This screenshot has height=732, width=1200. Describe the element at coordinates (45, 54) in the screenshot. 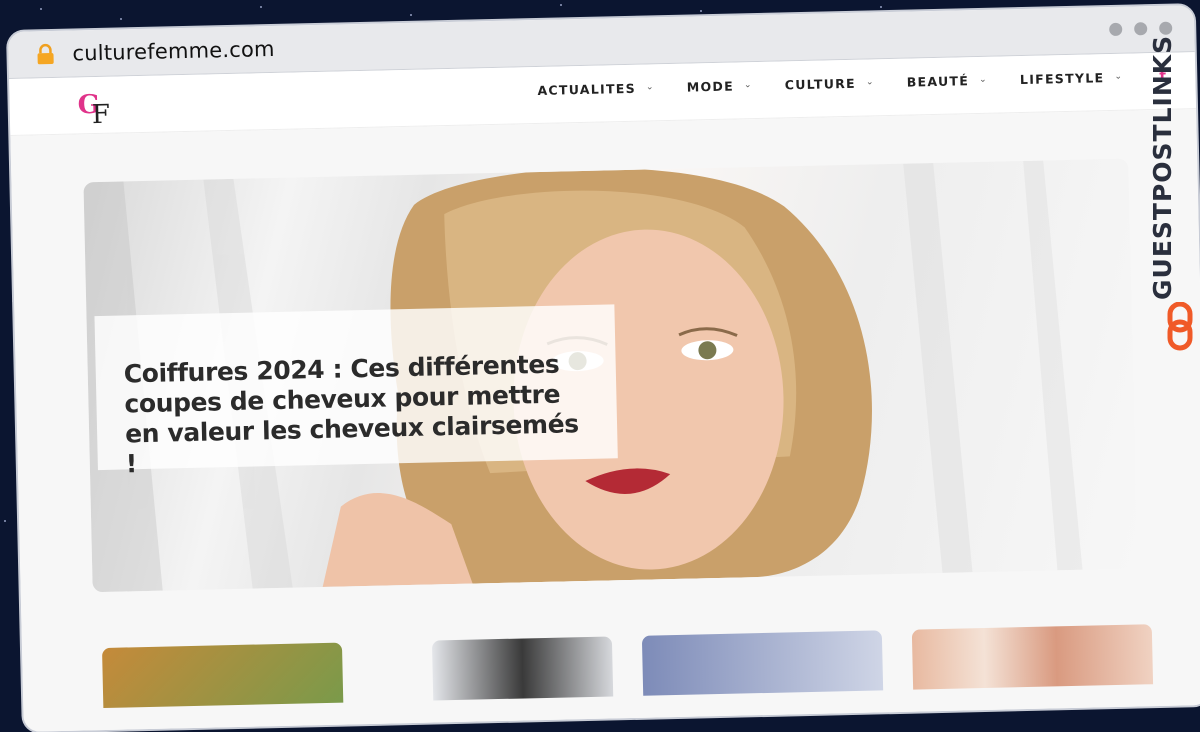

I see `lock-icon` at that location.